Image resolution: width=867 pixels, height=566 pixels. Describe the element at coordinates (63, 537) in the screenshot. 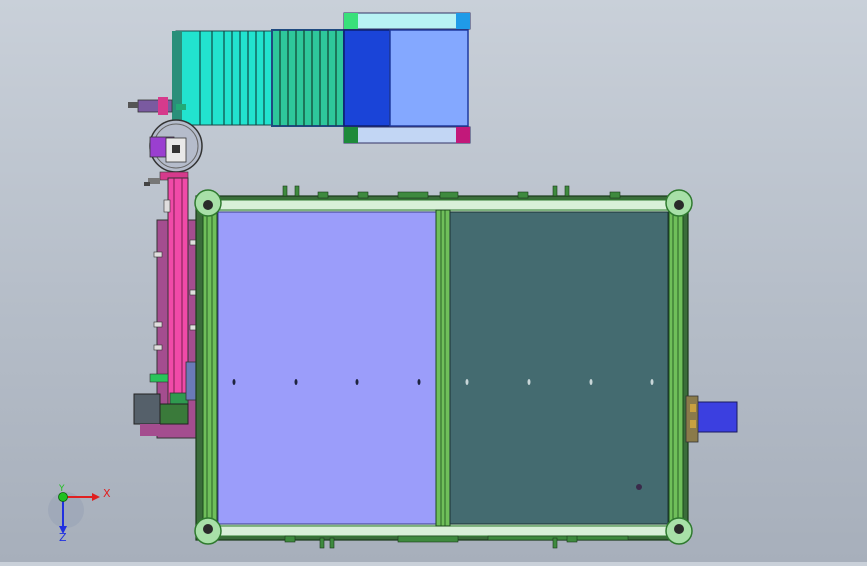

I see `z-axis-label: Z` at that location.